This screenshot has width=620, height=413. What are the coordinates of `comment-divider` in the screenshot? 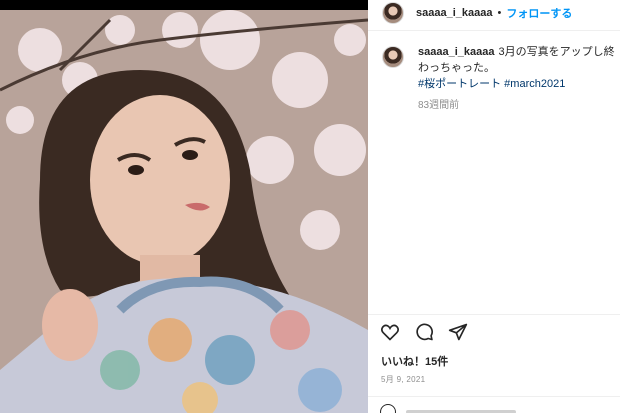 It's located at (494, 396).